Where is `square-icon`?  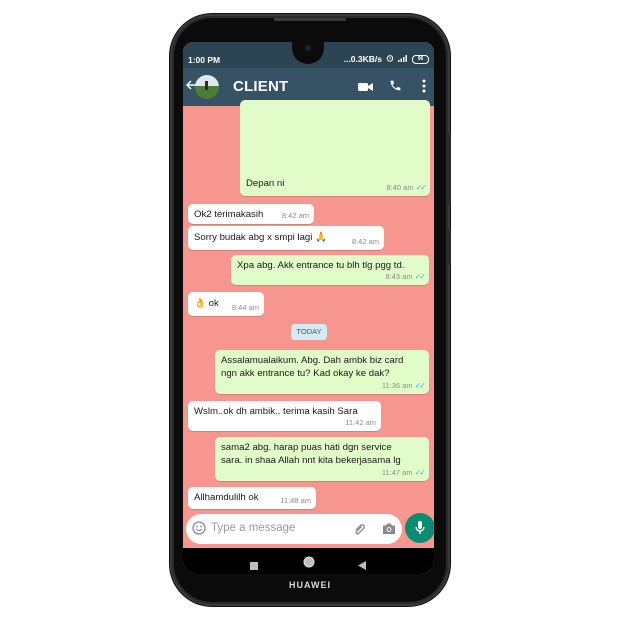
square-icon is located at coordinates (254, 565).